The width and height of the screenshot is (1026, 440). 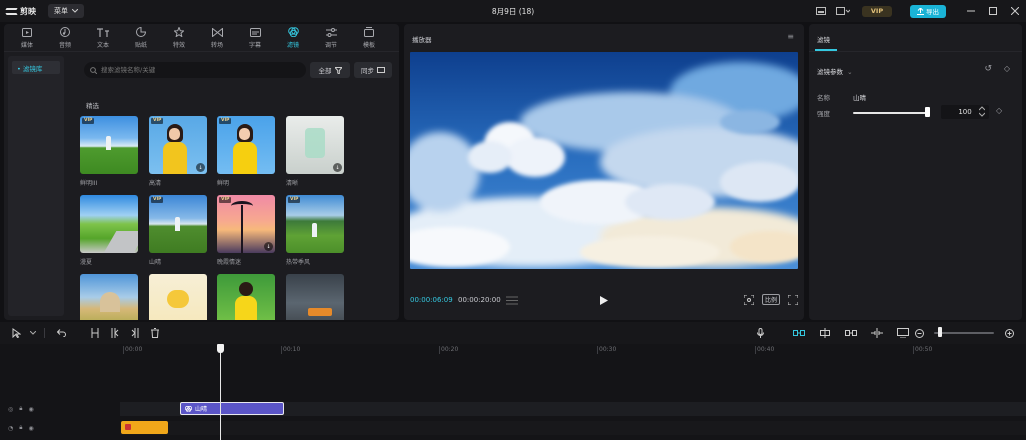 I want to click on tab-template: 模板, so click(x=369, y=38).